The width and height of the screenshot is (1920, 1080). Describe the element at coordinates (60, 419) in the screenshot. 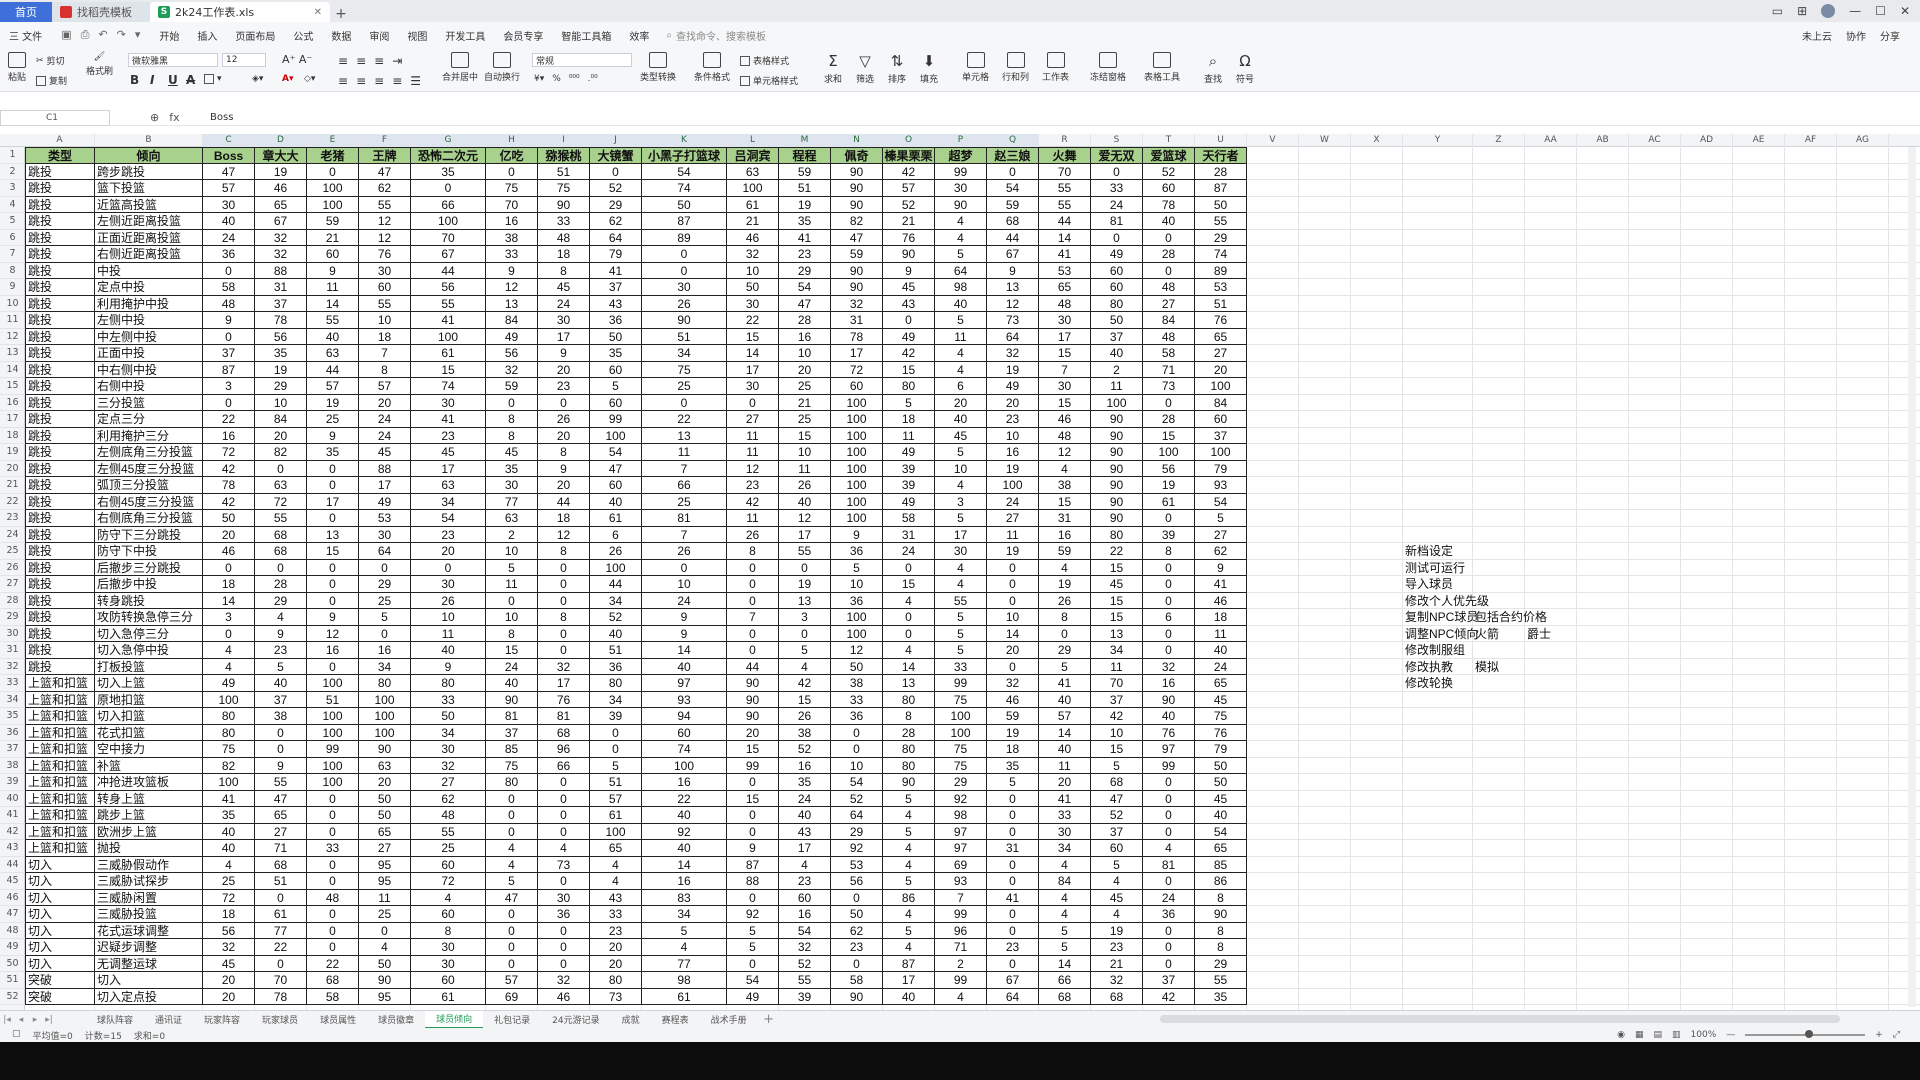

I see `table-cell: 跳投` at that location.